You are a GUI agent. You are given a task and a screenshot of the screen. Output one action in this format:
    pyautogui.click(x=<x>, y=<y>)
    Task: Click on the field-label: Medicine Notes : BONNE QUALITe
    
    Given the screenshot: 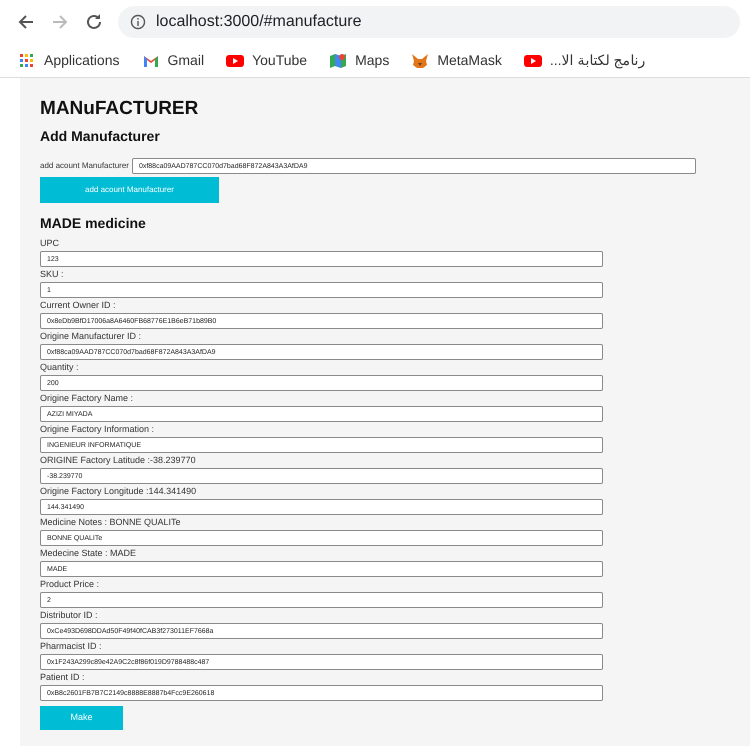 What is the action you would take?
    pyautogui.click(x=111, y=522)
    